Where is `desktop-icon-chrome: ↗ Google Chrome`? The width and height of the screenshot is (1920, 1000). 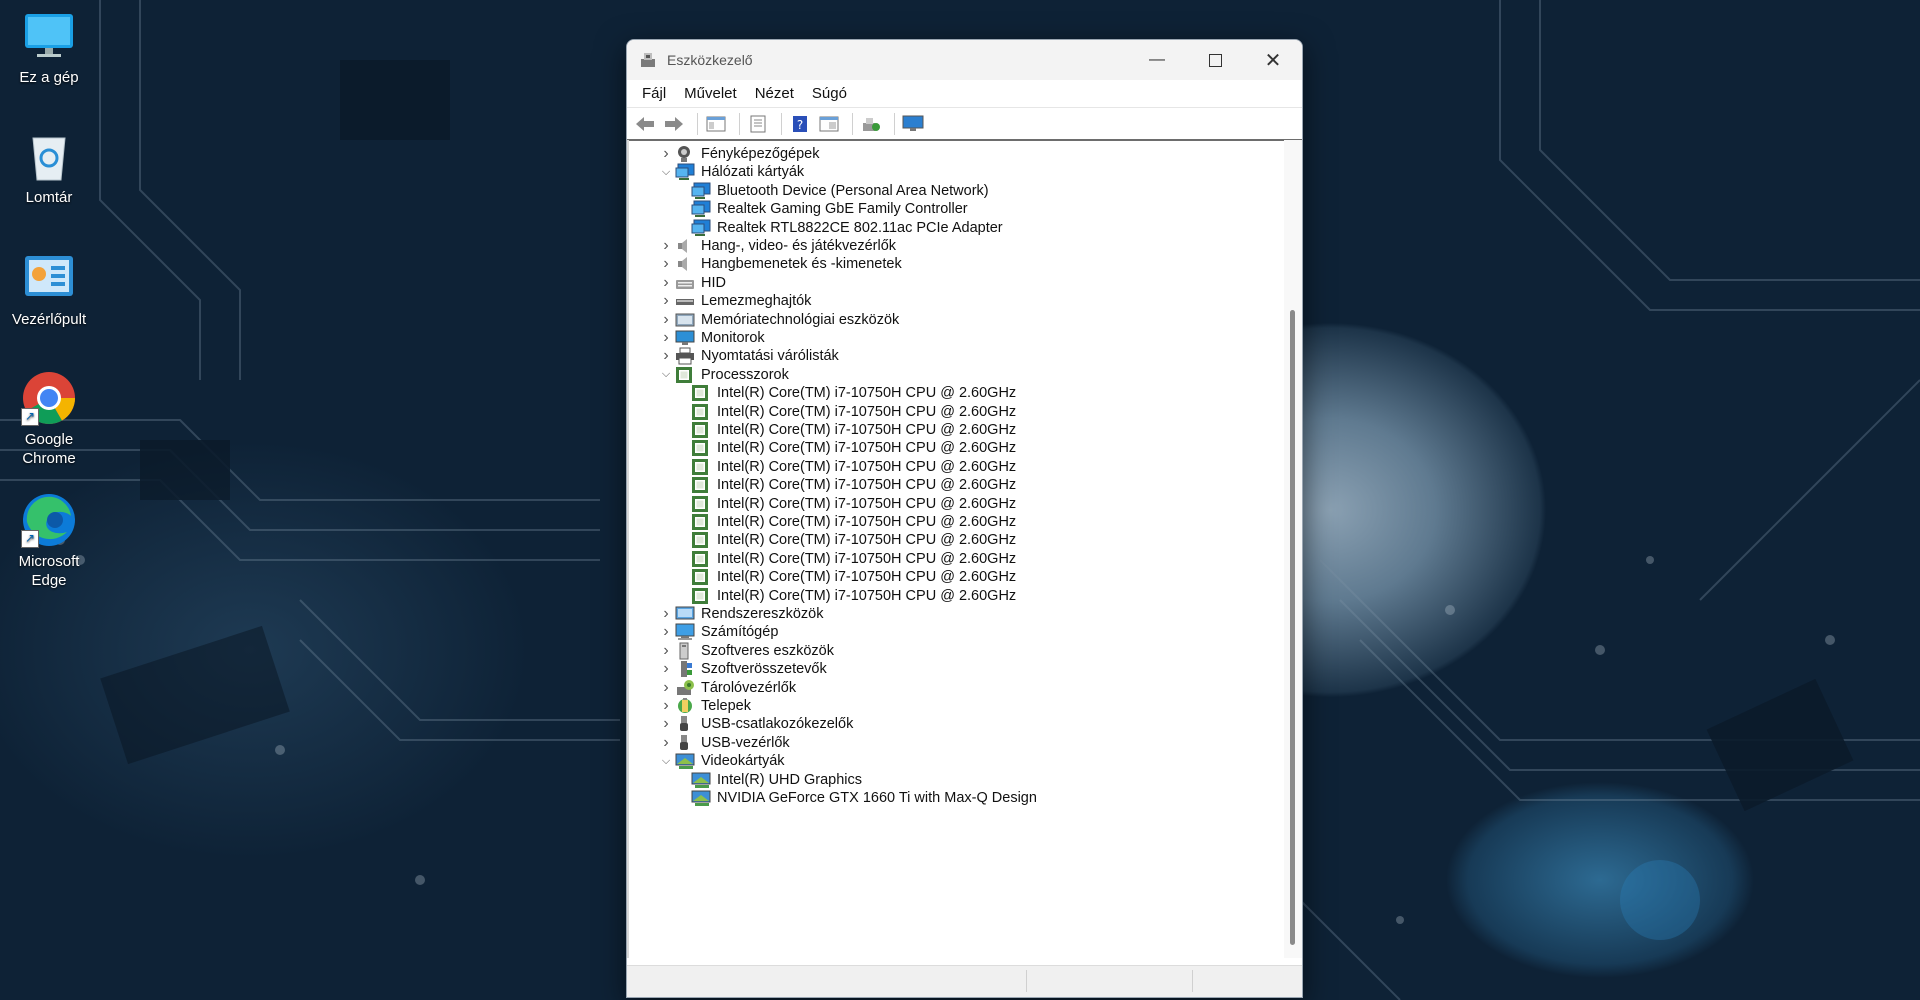 desktop-icon-chrome: ↗ Google Chrome is located at coordinates (49, 419).